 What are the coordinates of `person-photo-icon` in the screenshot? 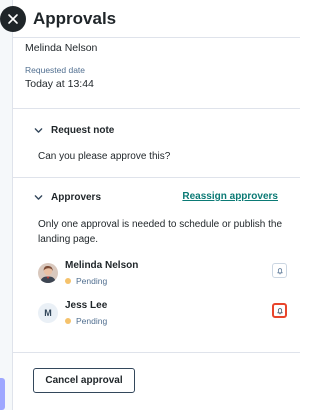 It's located at (48, 273).